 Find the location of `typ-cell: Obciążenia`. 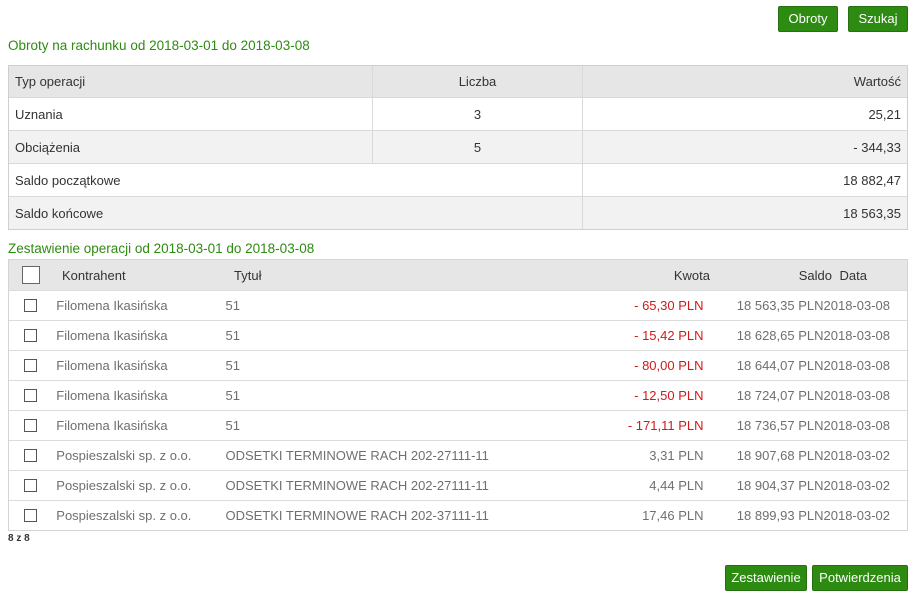

typ-cell: Obciążenia is located at coordinates (191, 147).